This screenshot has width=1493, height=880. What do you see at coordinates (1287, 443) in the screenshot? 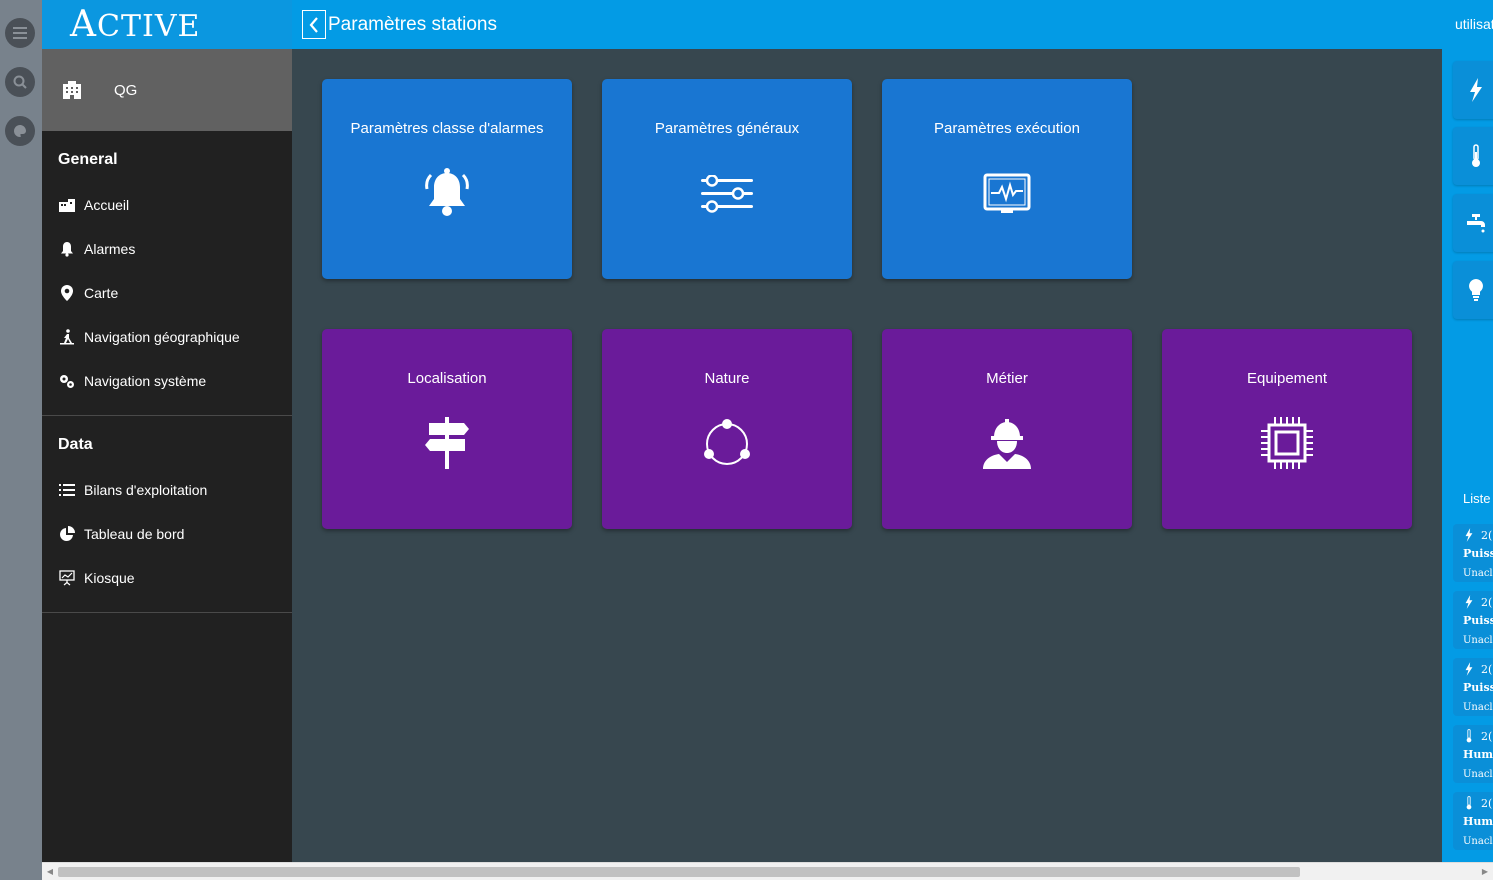
I see `chip-icon` at bounding box center [1287, 443].